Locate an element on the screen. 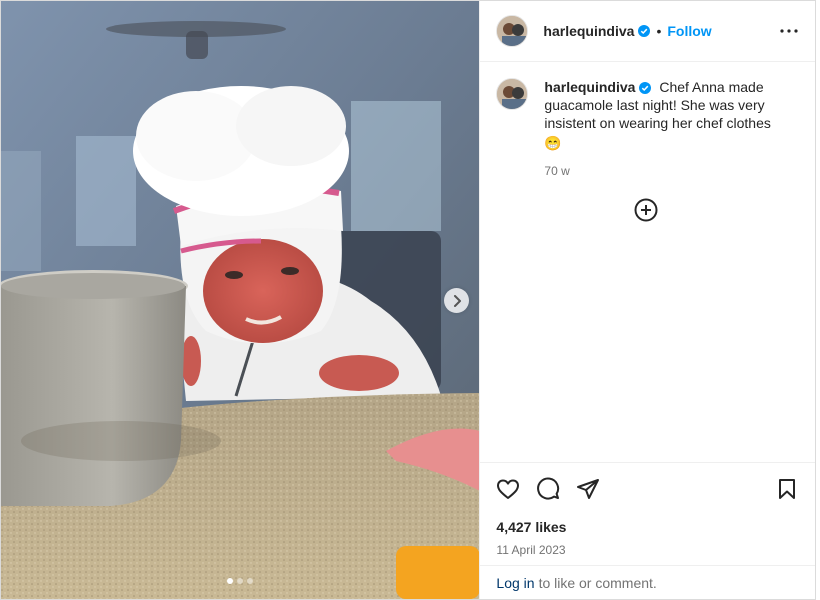  bookmark-icon is located at coordinates (787, 489).